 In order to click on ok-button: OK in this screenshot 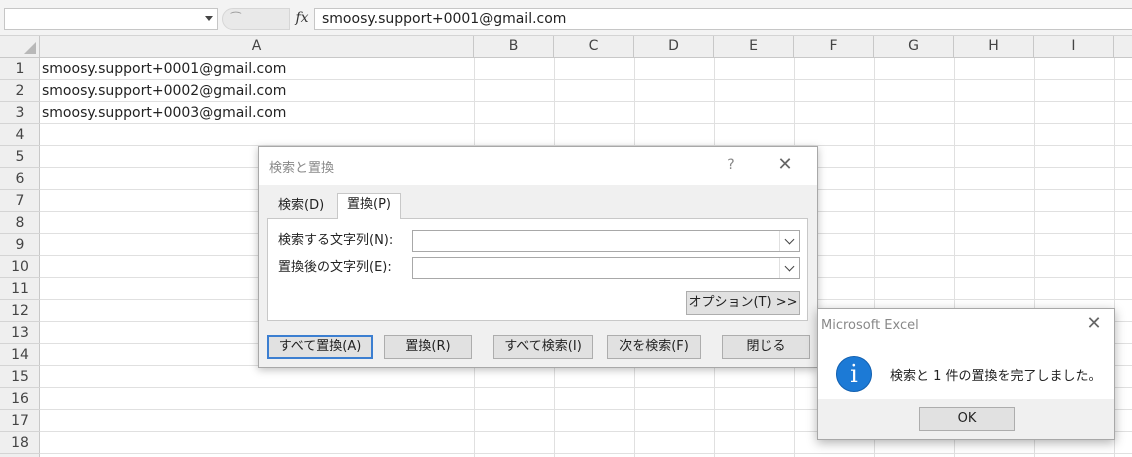, I will do `click(967, 419)`.